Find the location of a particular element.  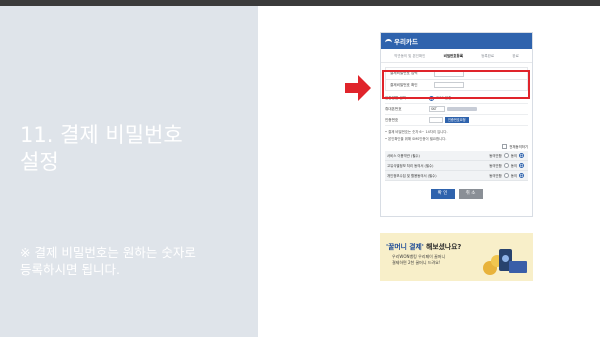

confirm-button: 확 인 is located at coordinates (442, 194).